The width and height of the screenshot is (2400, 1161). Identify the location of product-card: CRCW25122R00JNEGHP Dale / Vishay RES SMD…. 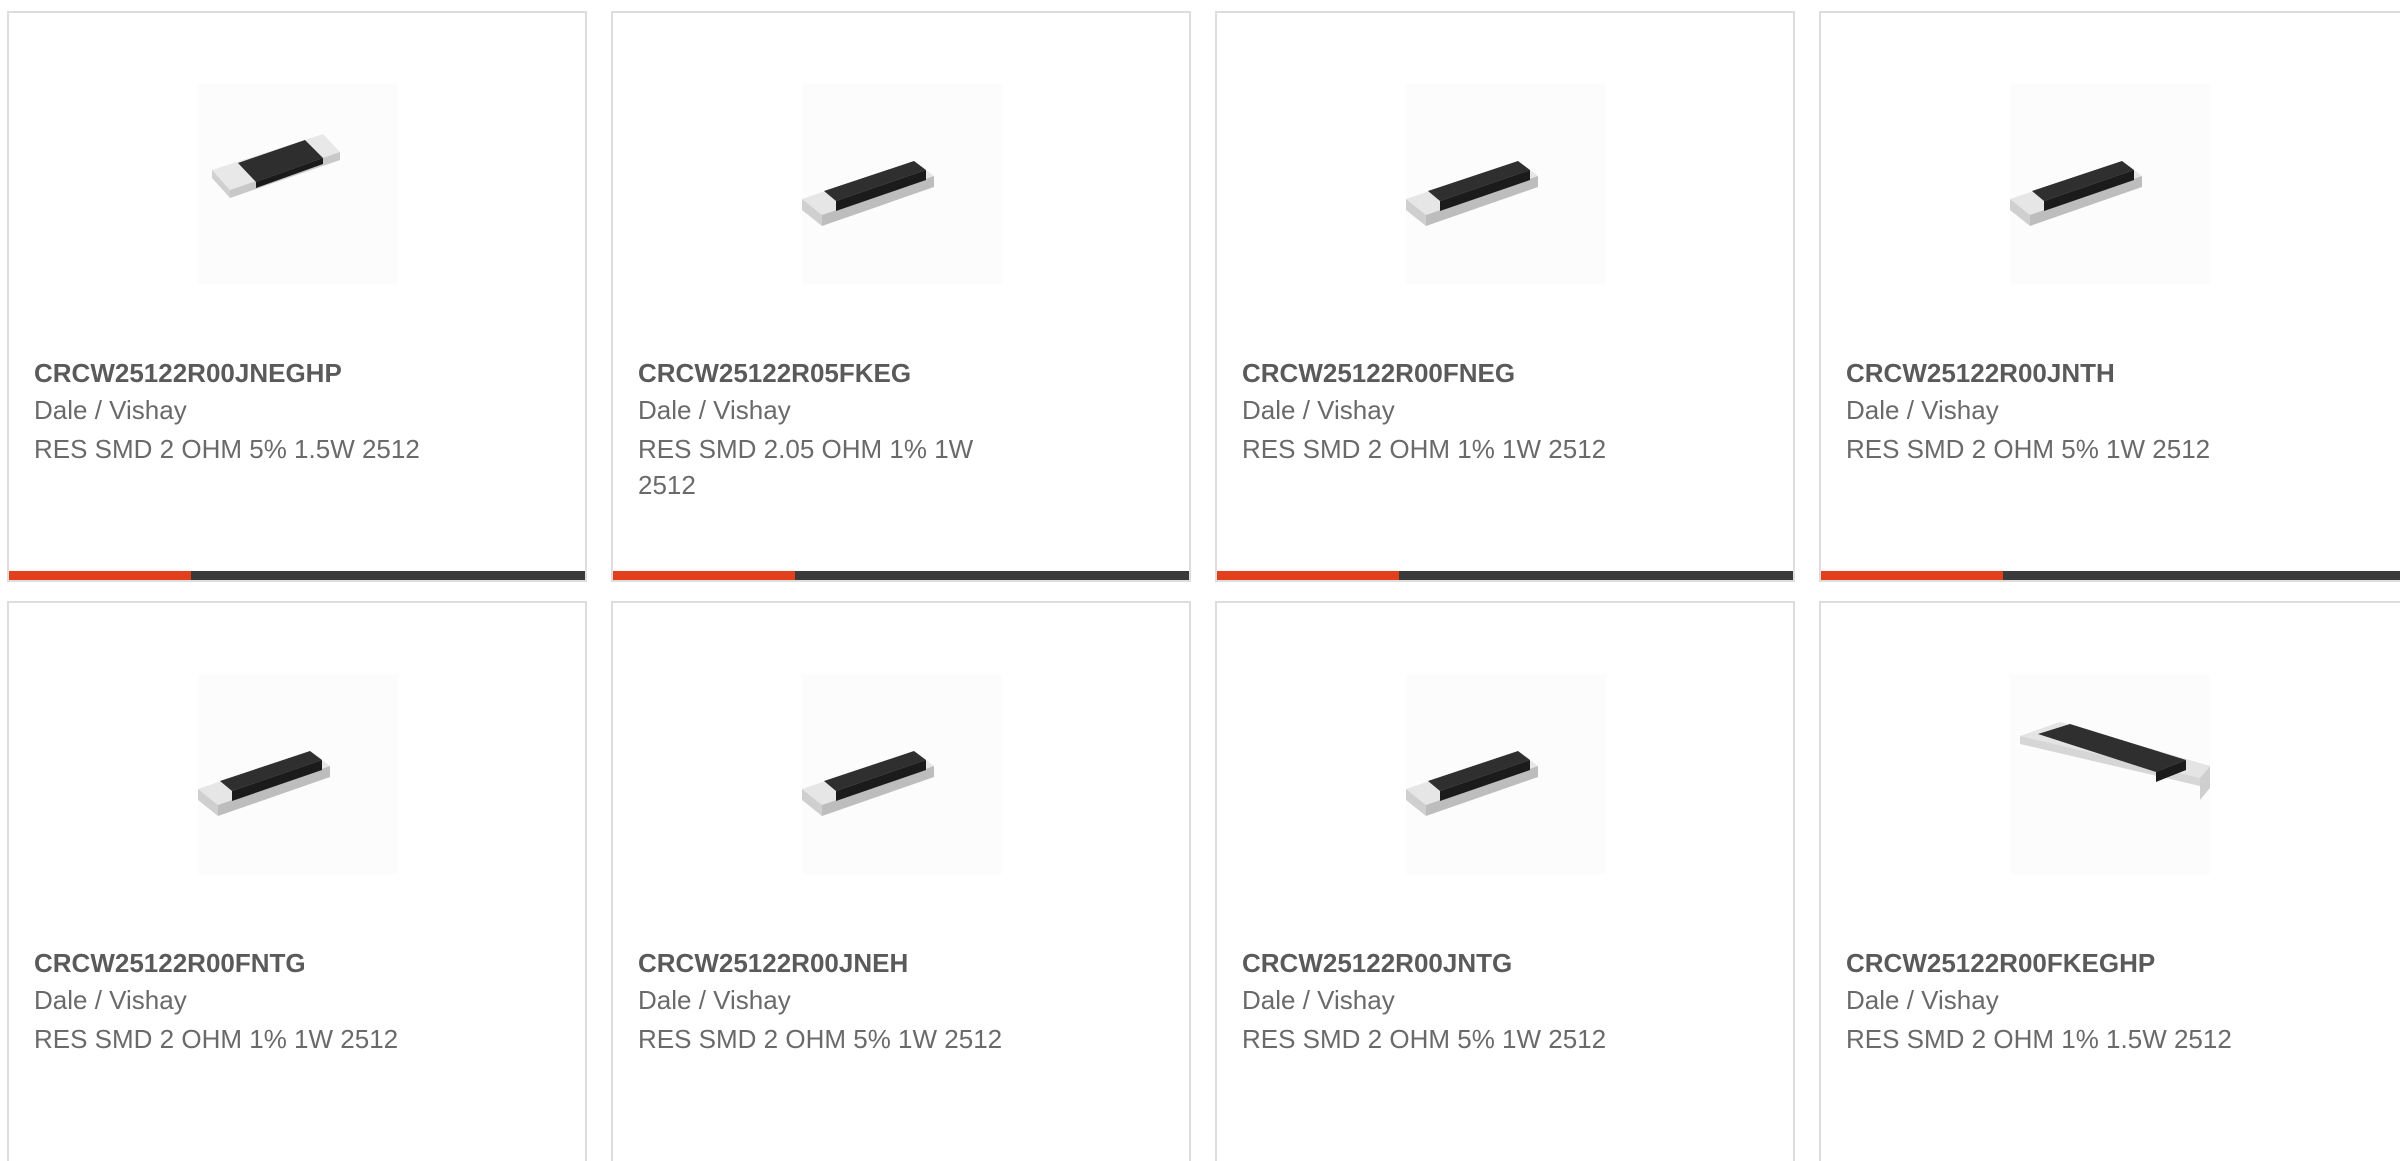
(297, 296).